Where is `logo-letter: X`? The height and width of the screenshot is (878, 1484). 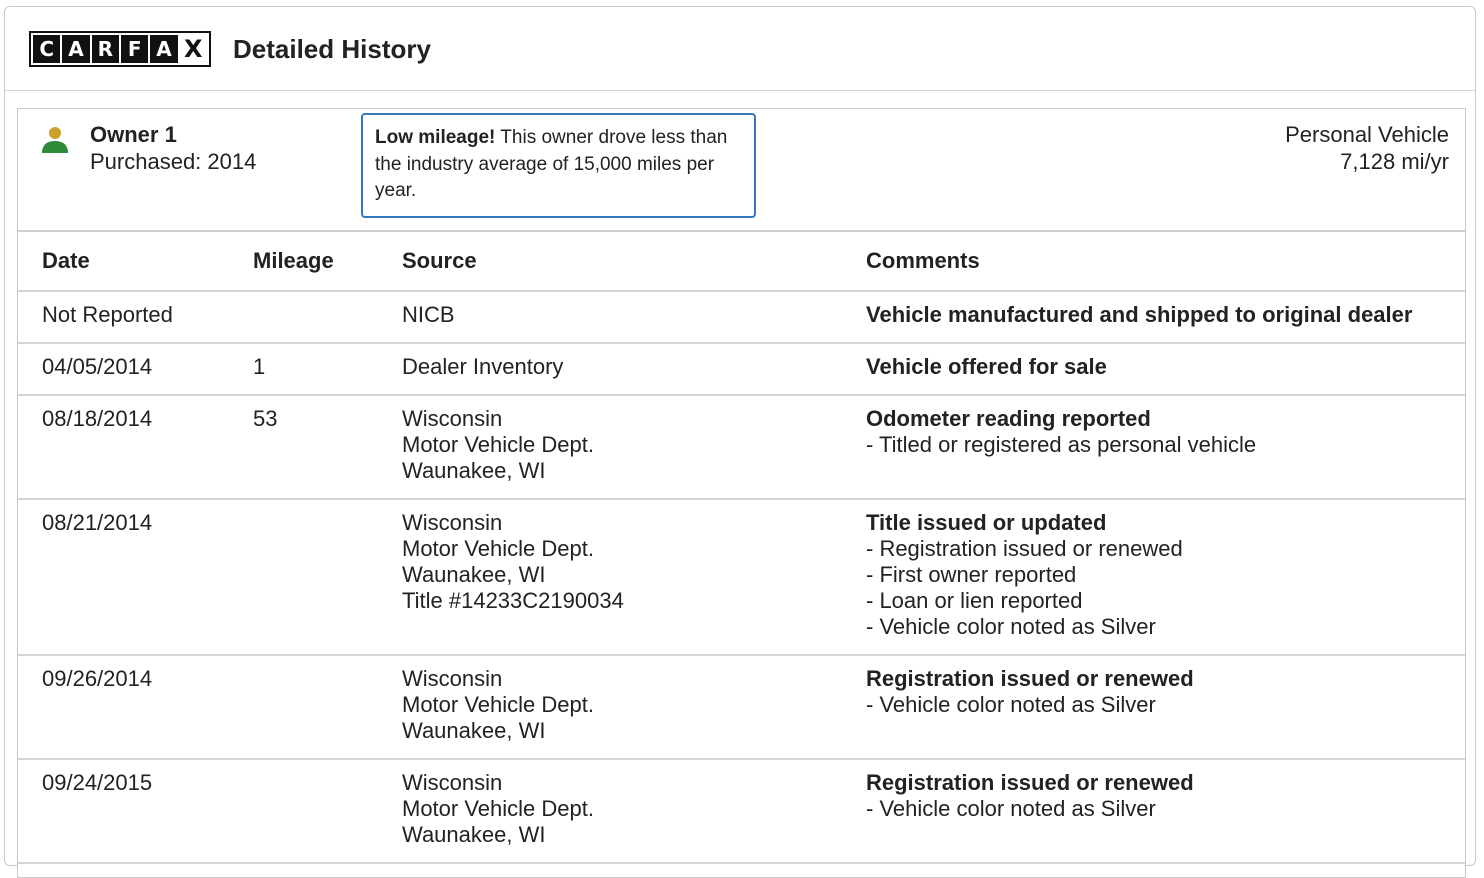 logo-letter: X is located at coordinates (193, 49).